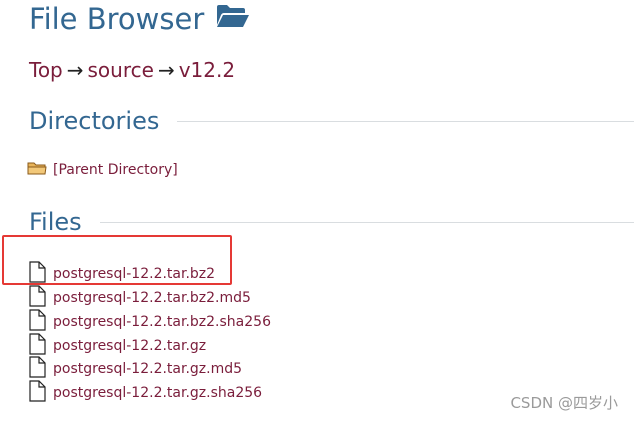 Image resolution: width=634 pixels, height=422 pixels. Describe the element at coordinates (94, 121) in the screenshot. I see `directories-heading: Directories` at that location.